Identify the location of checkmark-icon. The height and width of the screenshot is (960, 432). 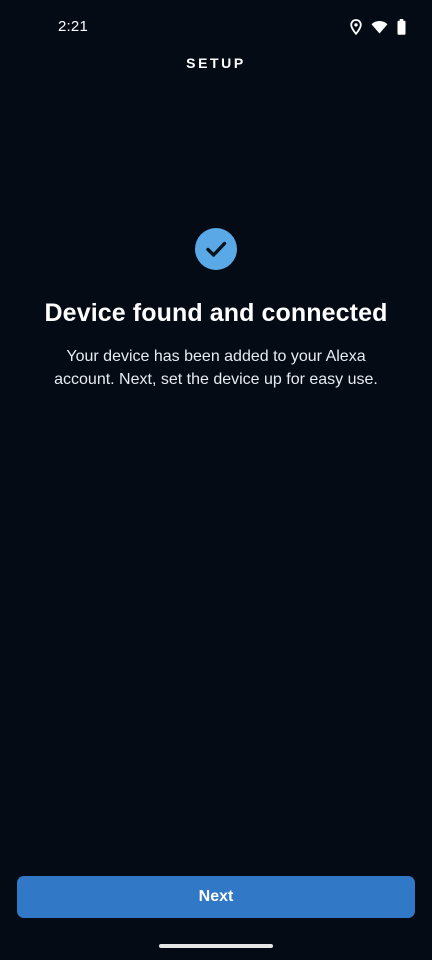
(216, 249).